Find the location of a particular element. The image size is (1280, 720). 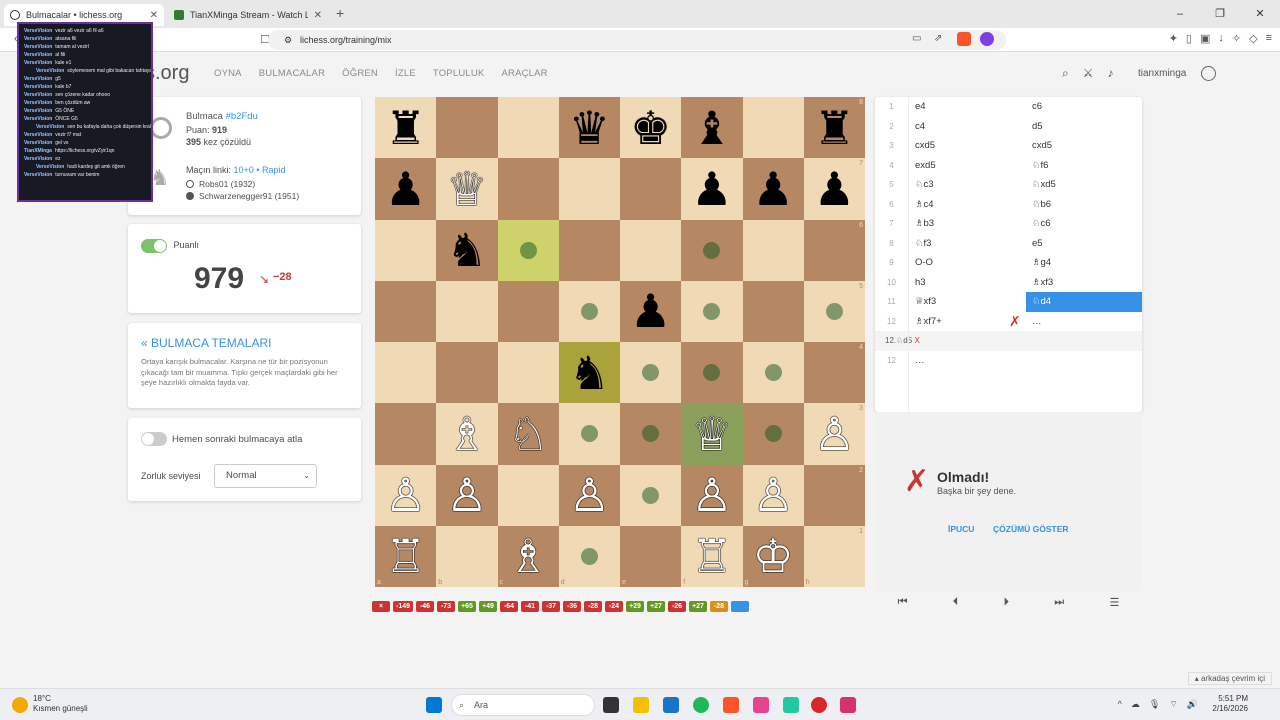

square-b5 is located at coordinates (467, 311).